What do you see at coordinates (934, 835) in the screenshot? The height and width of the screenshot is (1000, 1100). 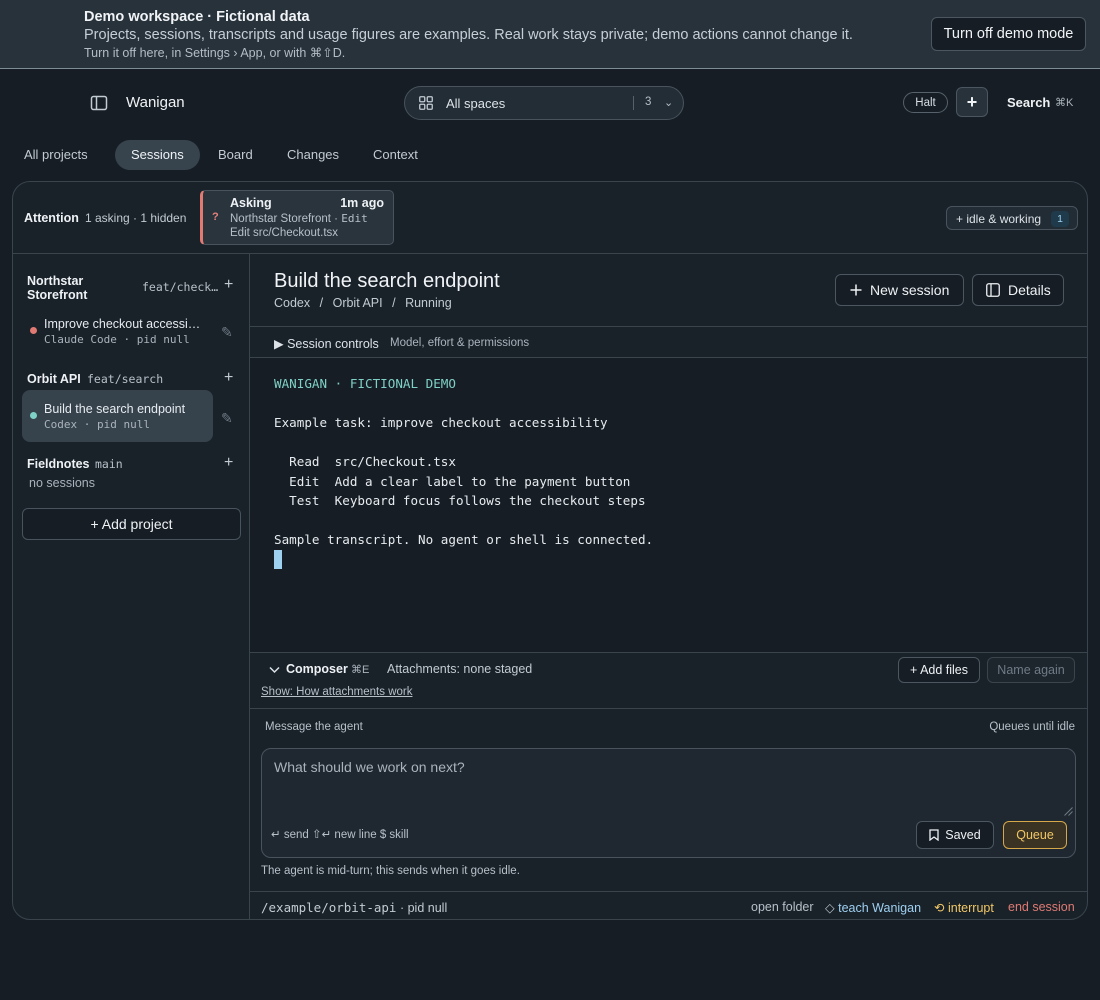 I see `bookmark-icon` at bounding box center [934, 835].